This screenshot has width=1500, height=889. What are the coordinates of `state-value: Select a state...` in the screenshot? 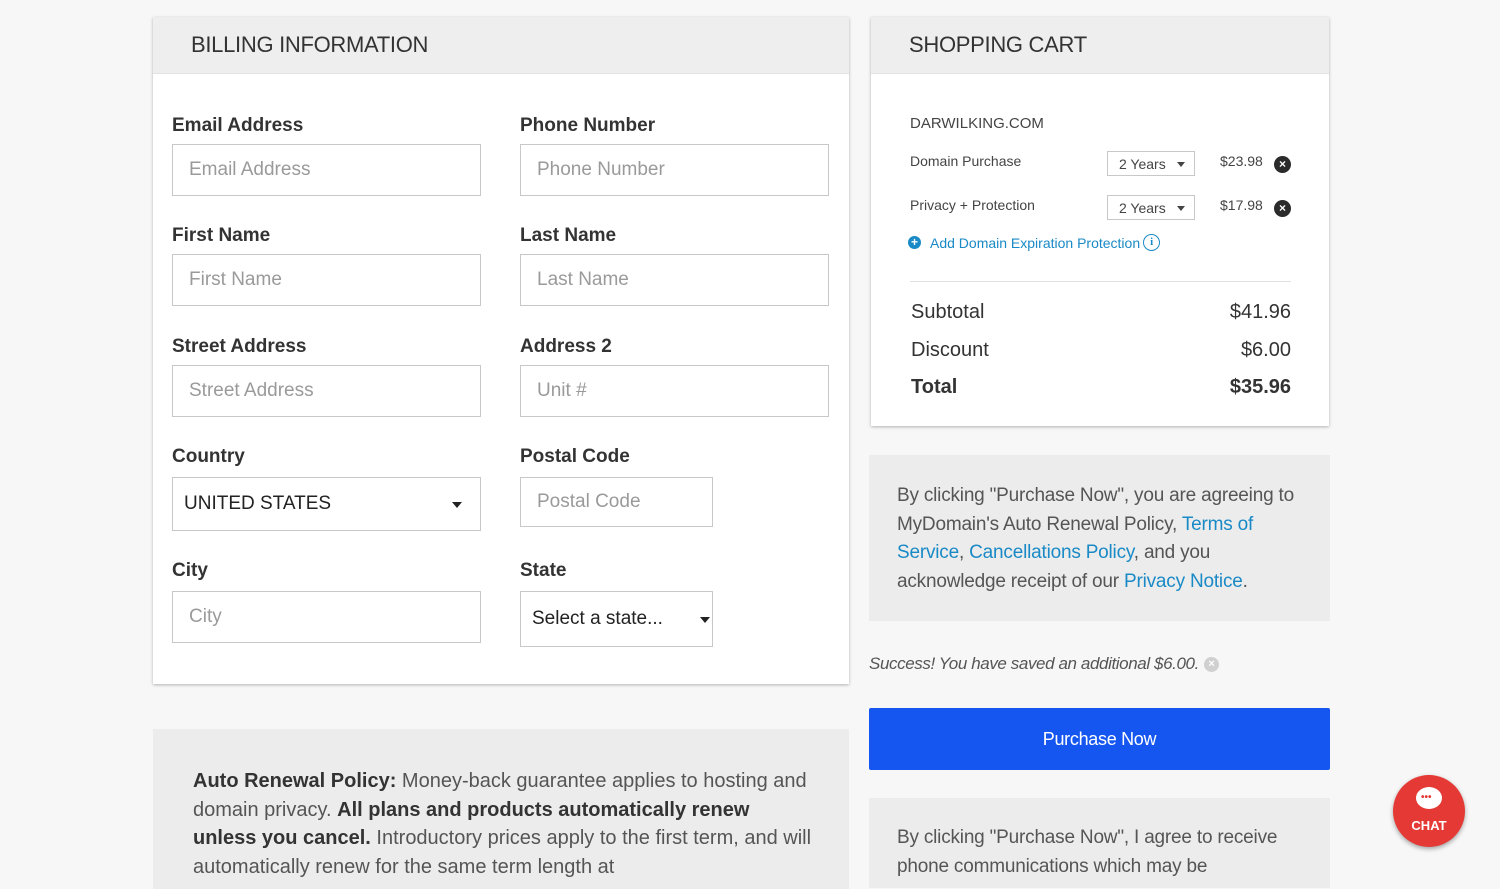 It's located at (597, 618).